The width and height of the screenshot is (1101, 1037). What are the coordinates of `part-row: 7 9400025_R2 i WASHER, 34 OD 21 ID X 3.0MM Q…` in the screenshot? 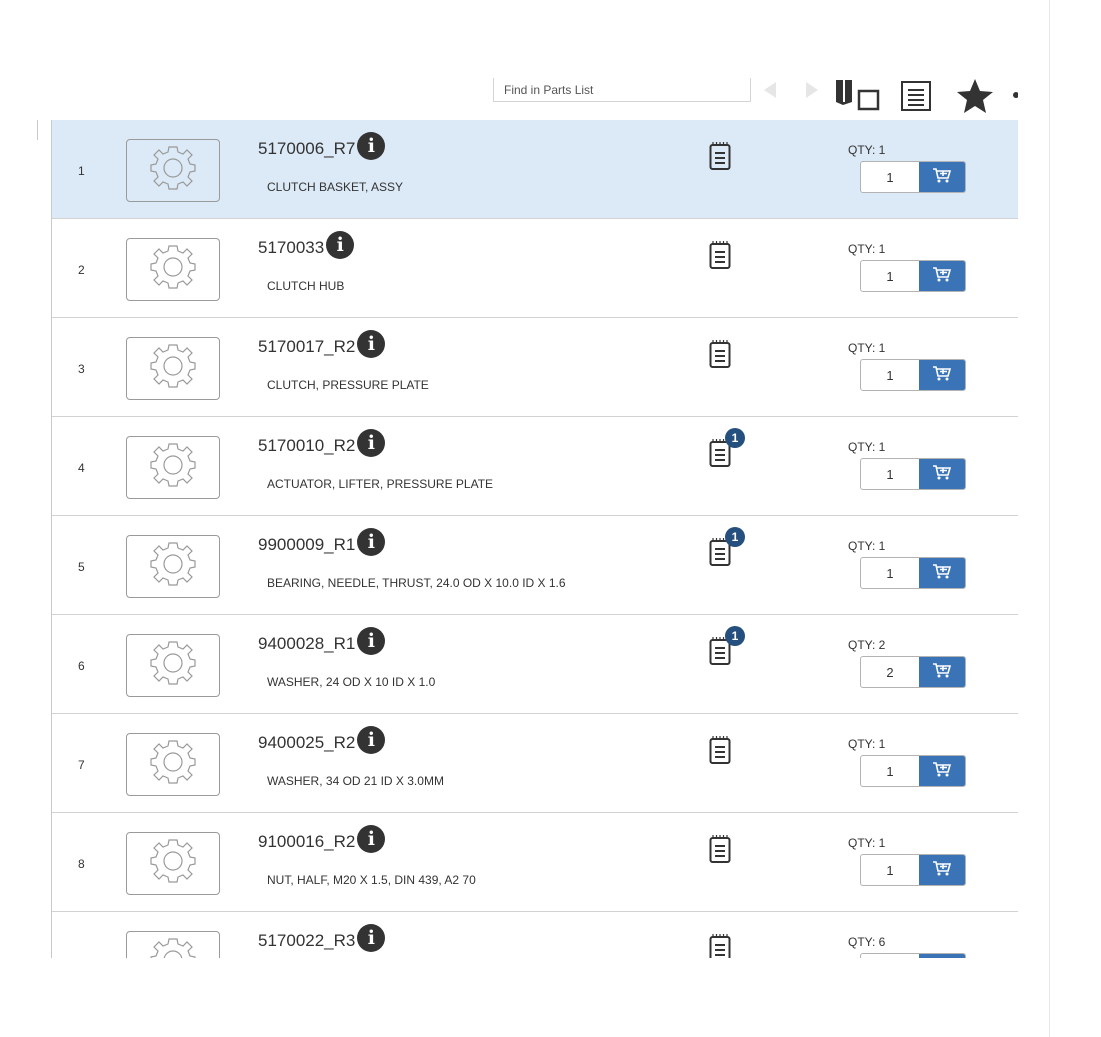 It's located at (535, 763).